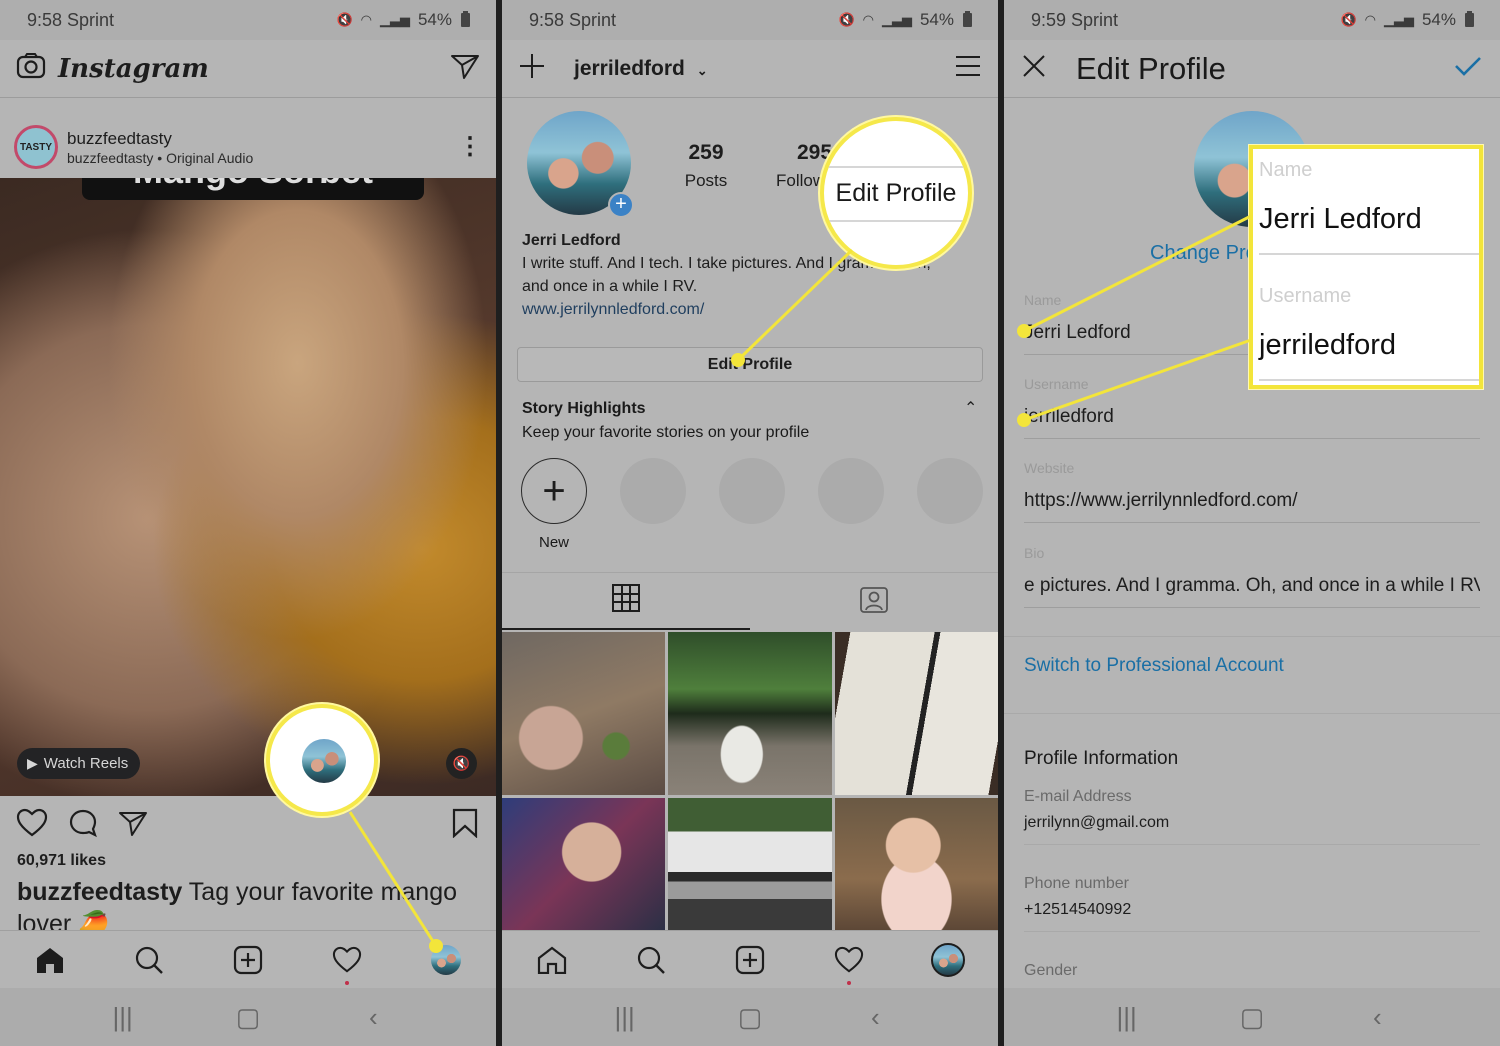  What do you see at coordinates (970, 408) in the screenshot?
I see `chevron-up-icon: ⌃` at bounding box center [970, 408].